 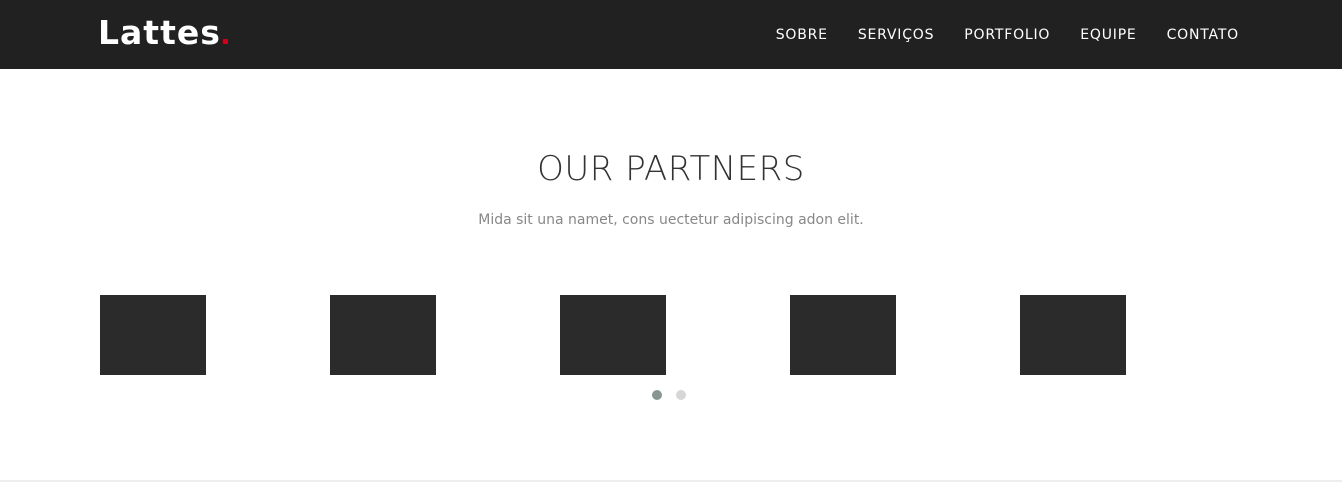 What do you see at coordinates (669, 395) in the screenshot?
I see `carousel-pagination` at bounding box center [669, 395].